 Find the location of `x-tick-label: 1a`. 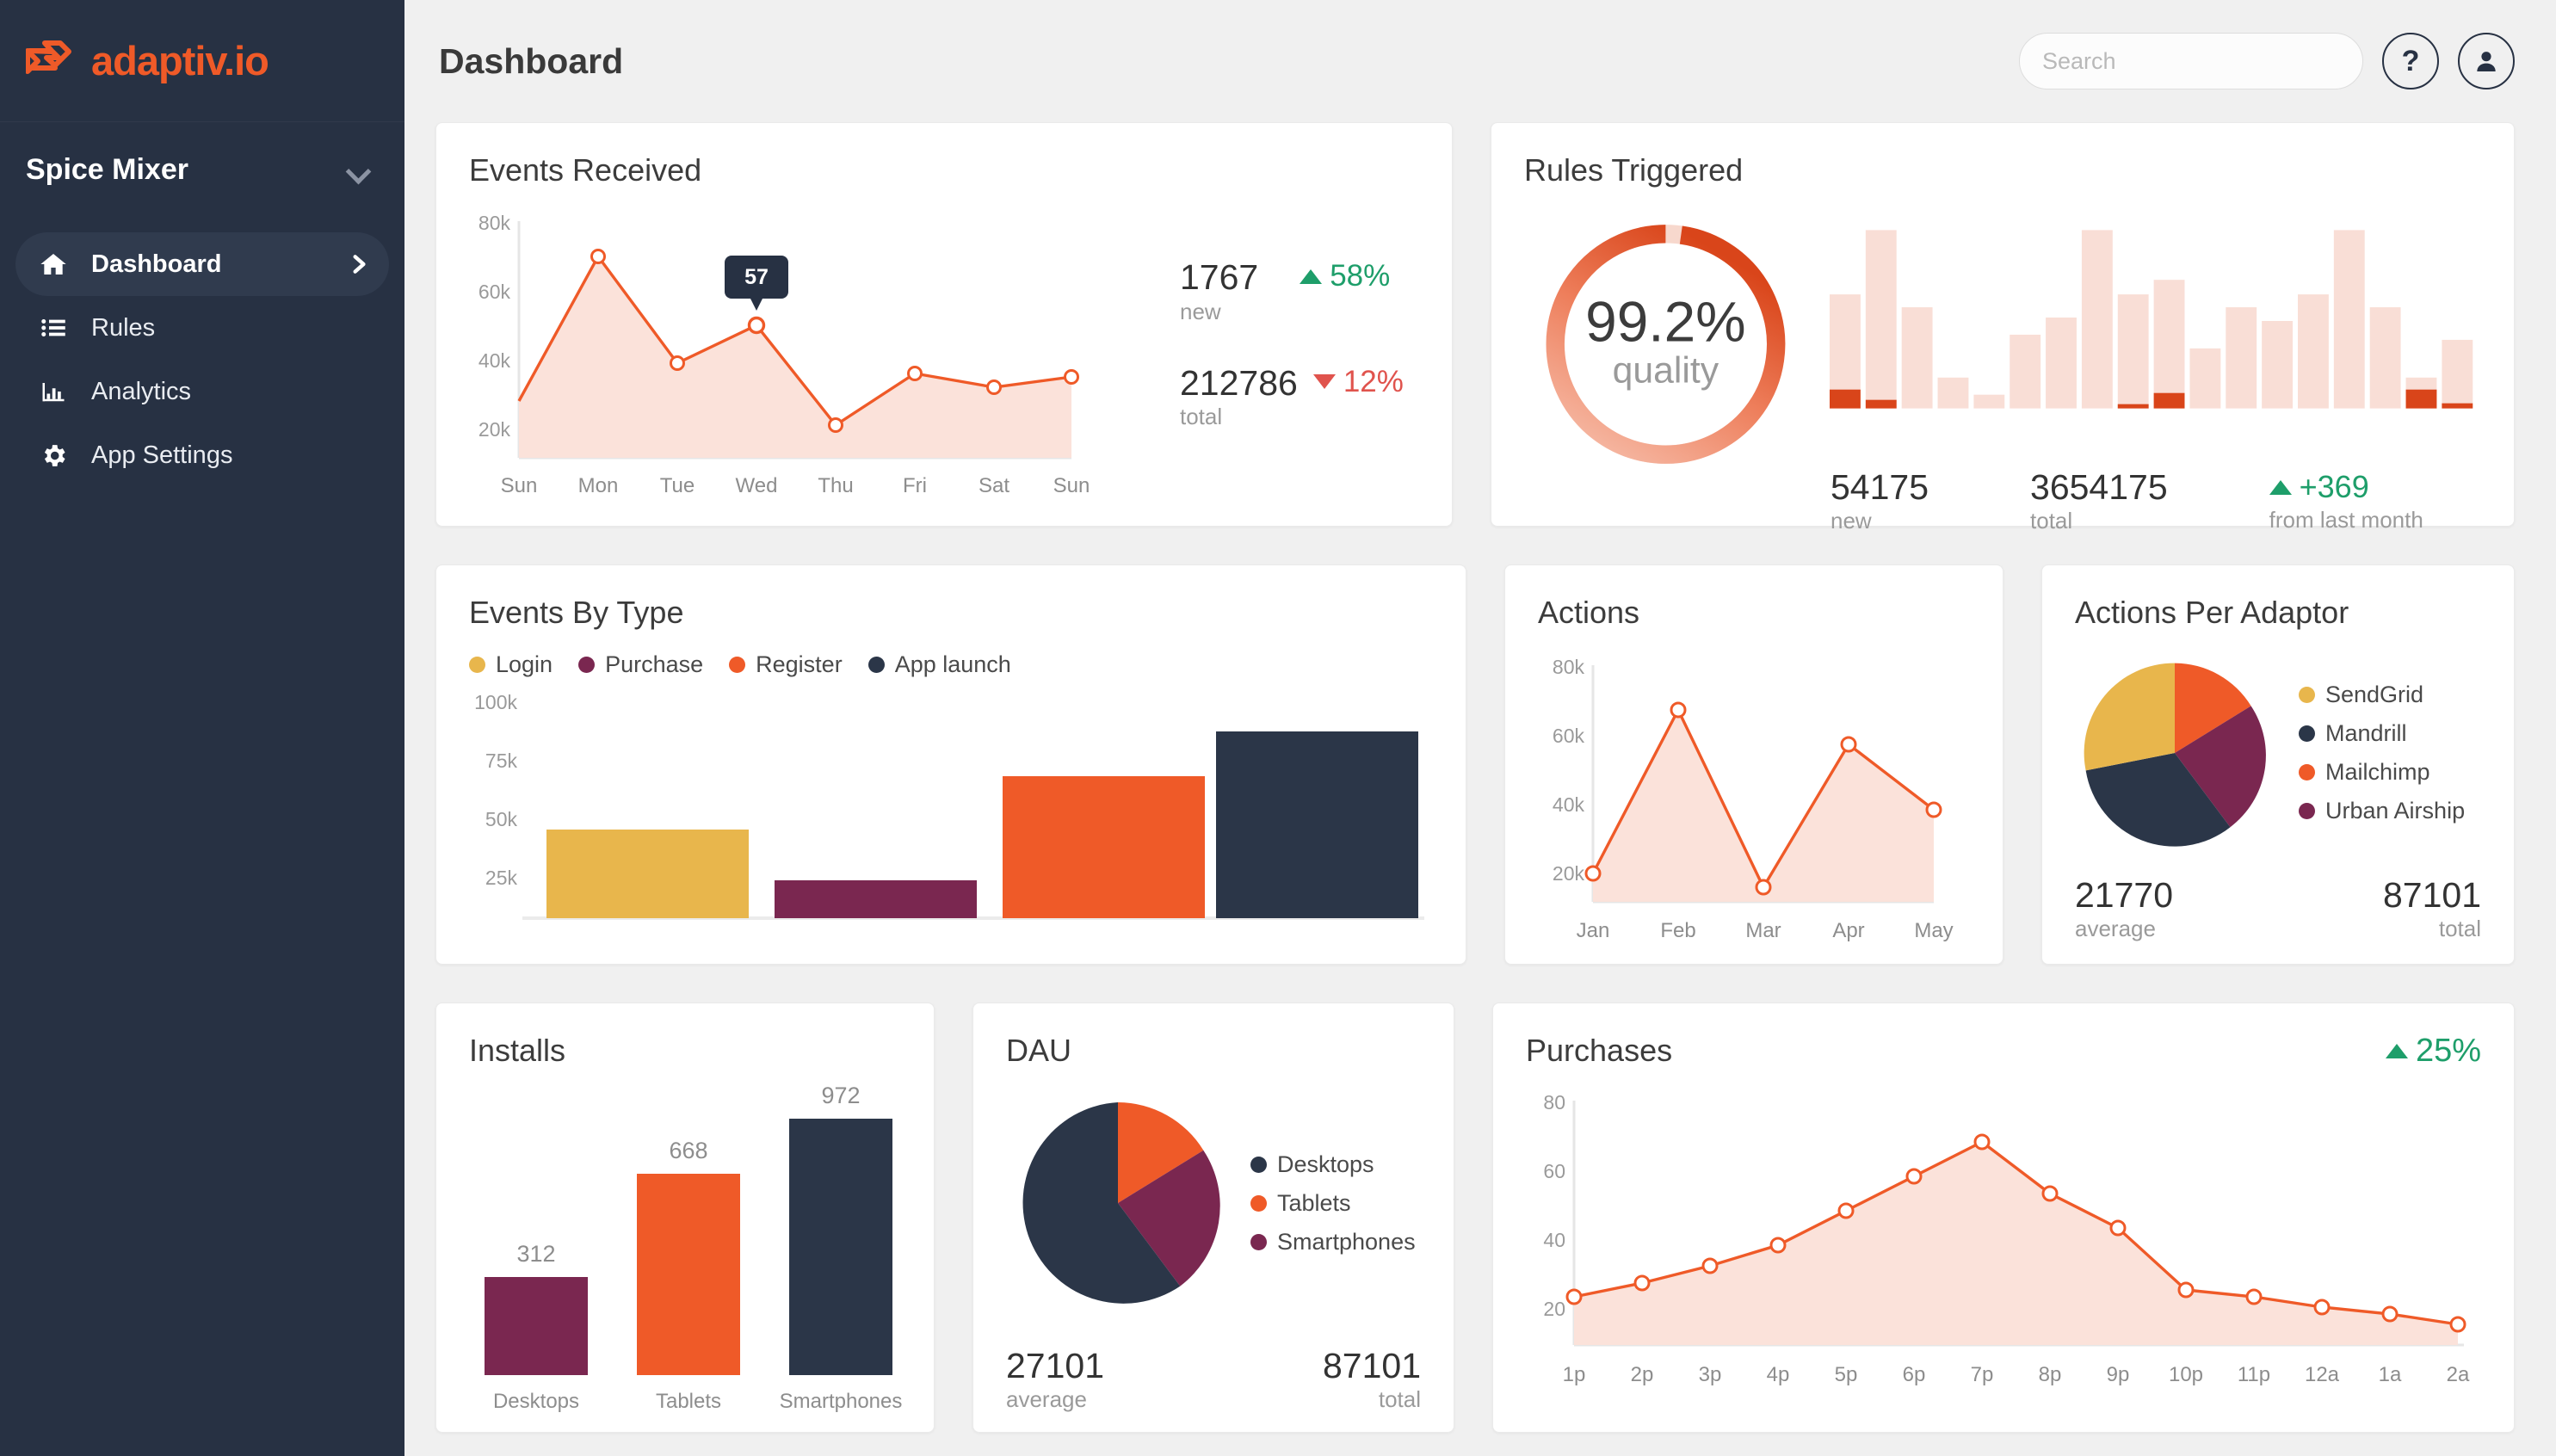

x-tick-label: 1a is located at coordinates (2390, 1375).